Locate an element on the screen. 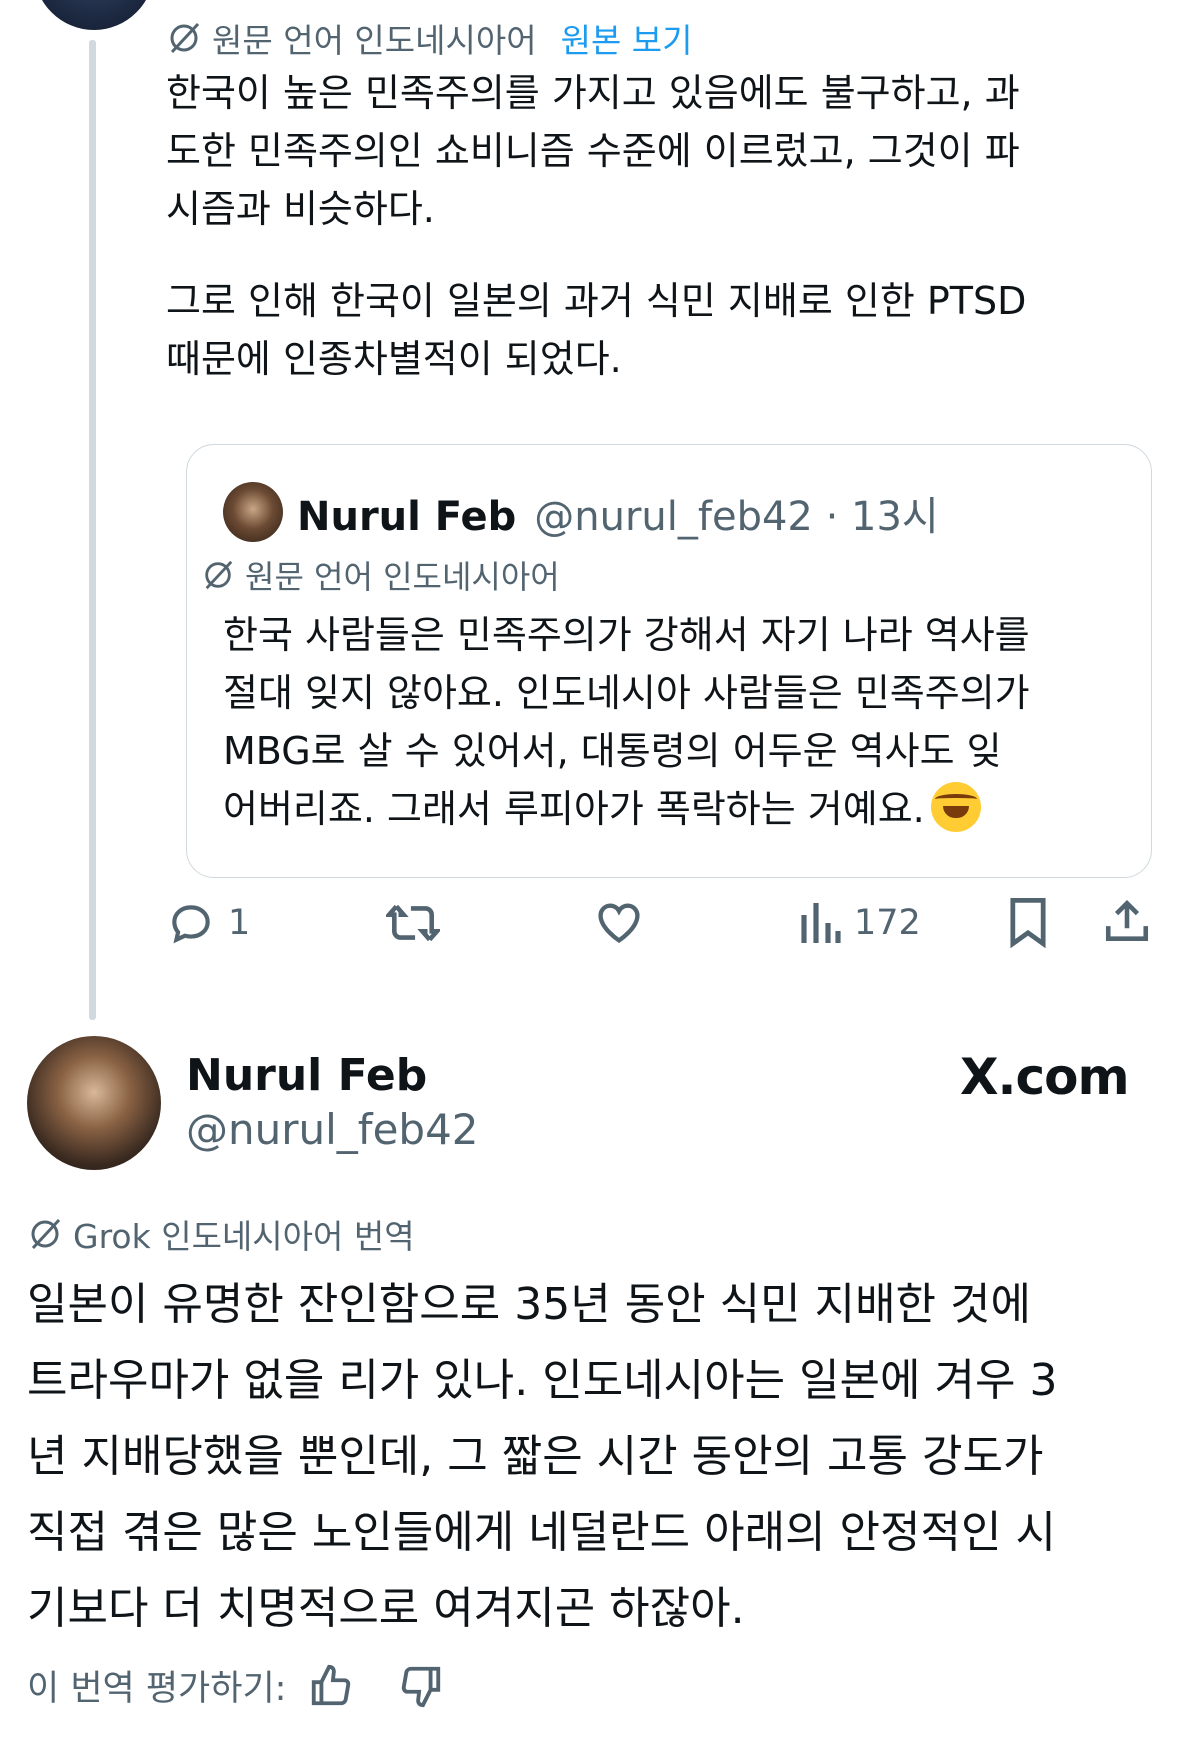 This screenshot has height=1741, width=1179. reply-button: 1 is located at coordinates (208, 923).